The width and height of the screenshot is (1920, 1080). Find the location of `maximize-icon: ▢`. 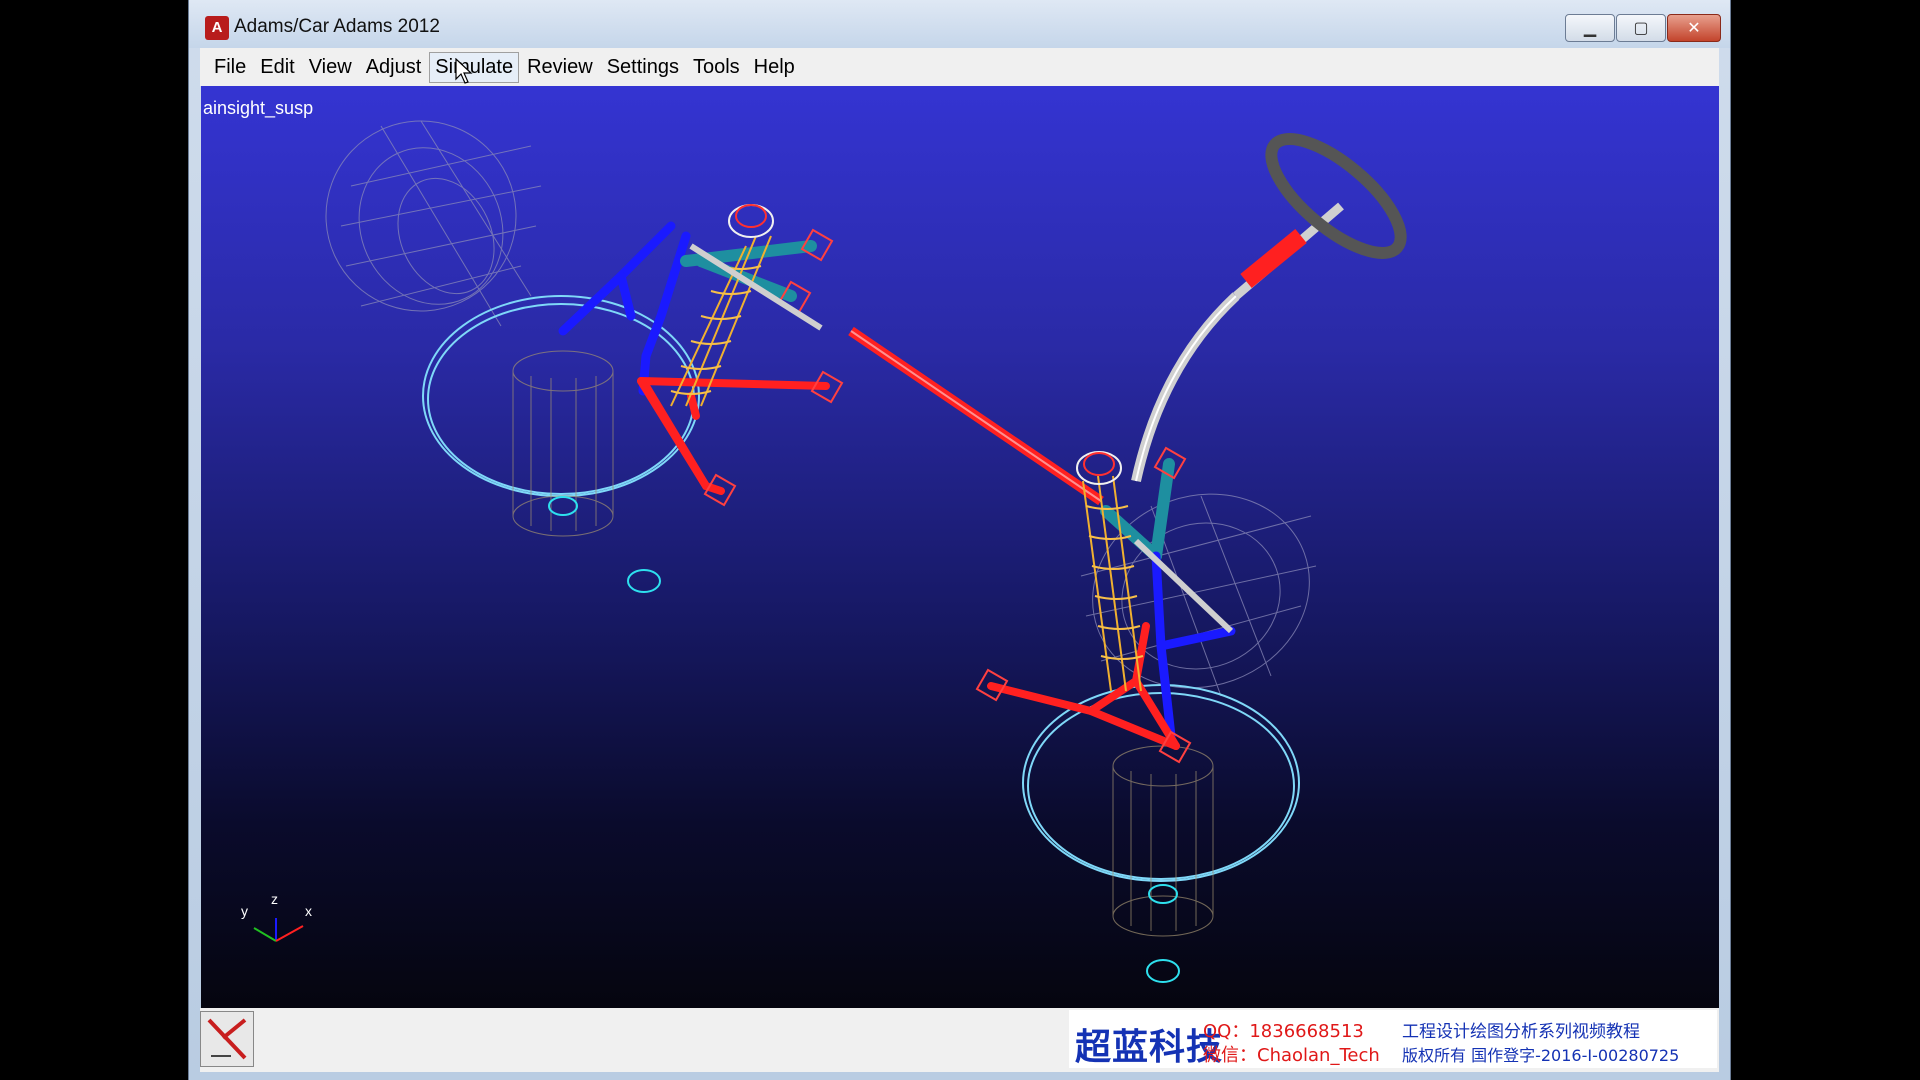

maximize-icon: ▢ is located at coordinates (1641, 28).